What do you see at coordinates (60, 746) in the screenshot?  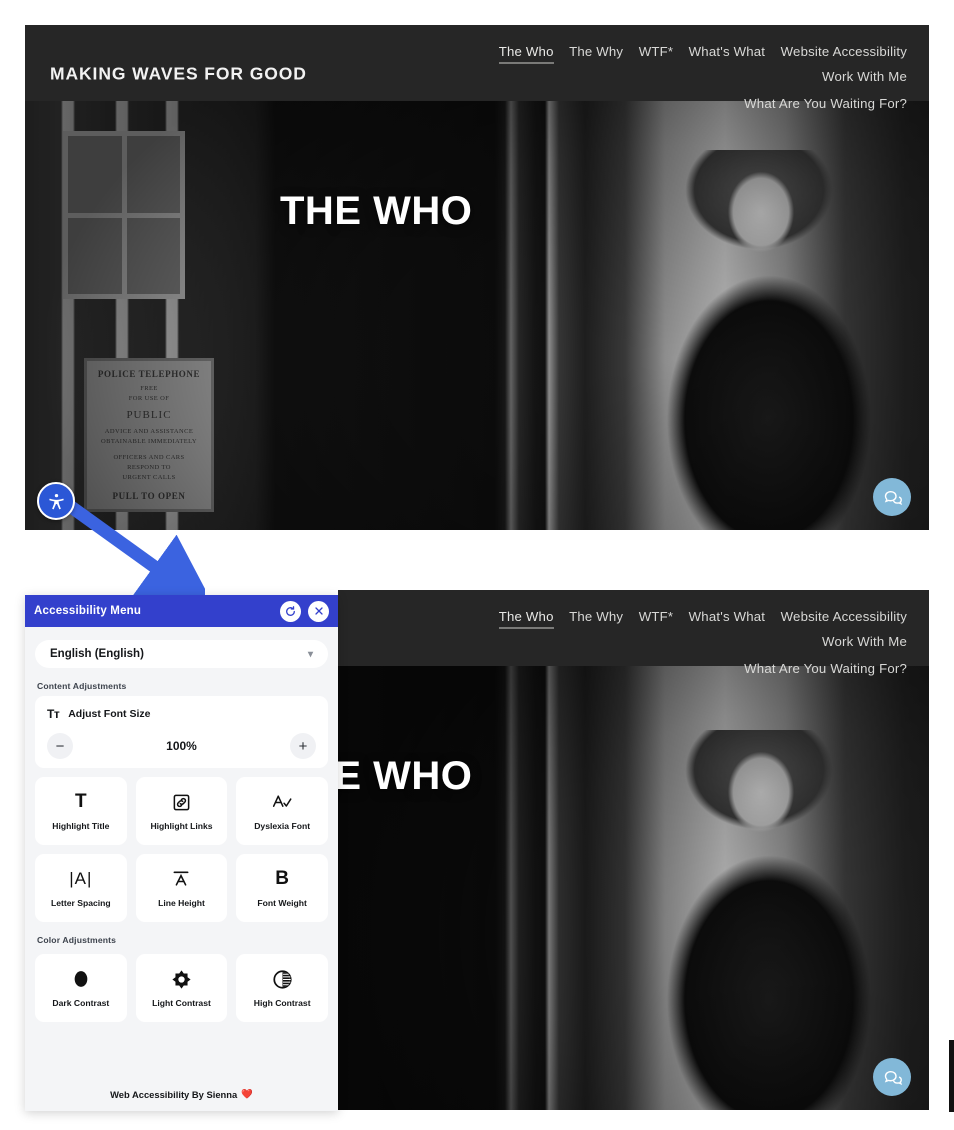 I see `font-size-decrease-button: −` at bounding box center [60, 746].